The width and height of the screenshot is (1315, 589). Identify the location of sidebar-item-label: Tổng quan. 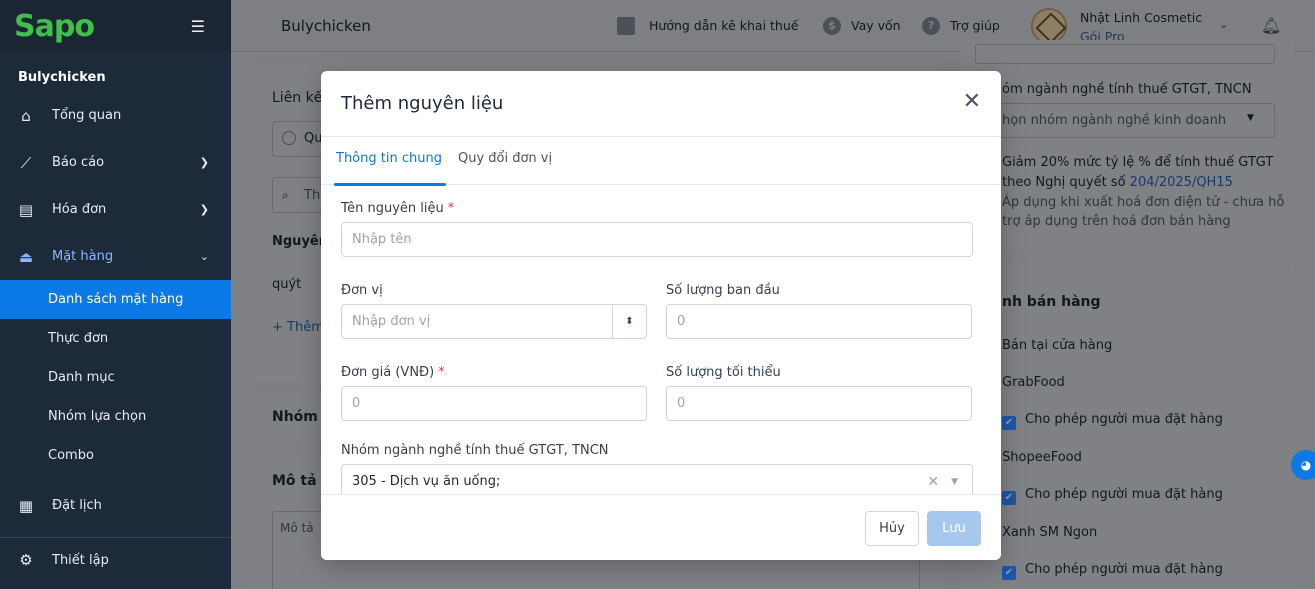
(87, 115).